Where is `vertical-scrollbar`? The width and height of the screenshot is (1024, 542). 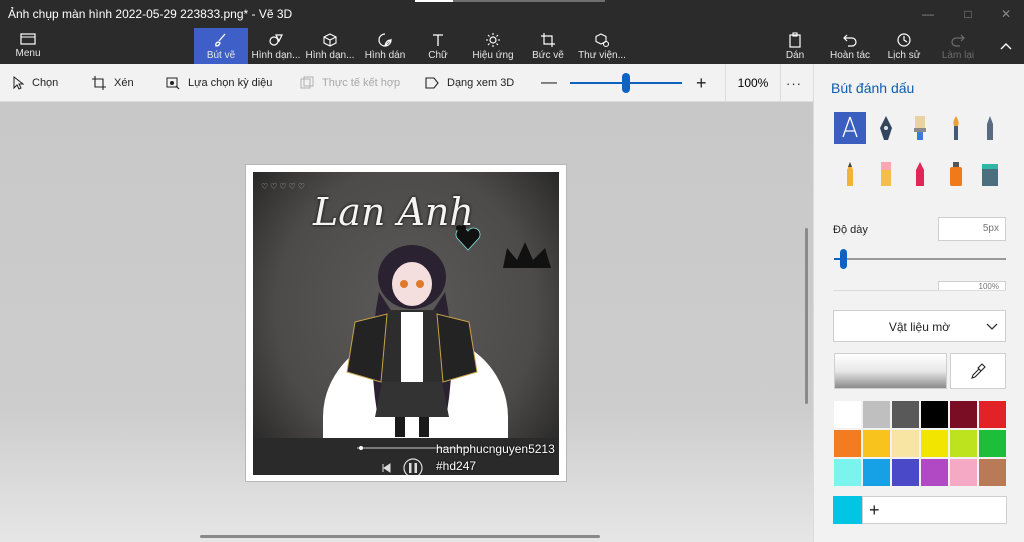 vertical-scrollbar is located at coordinates (806, 316).